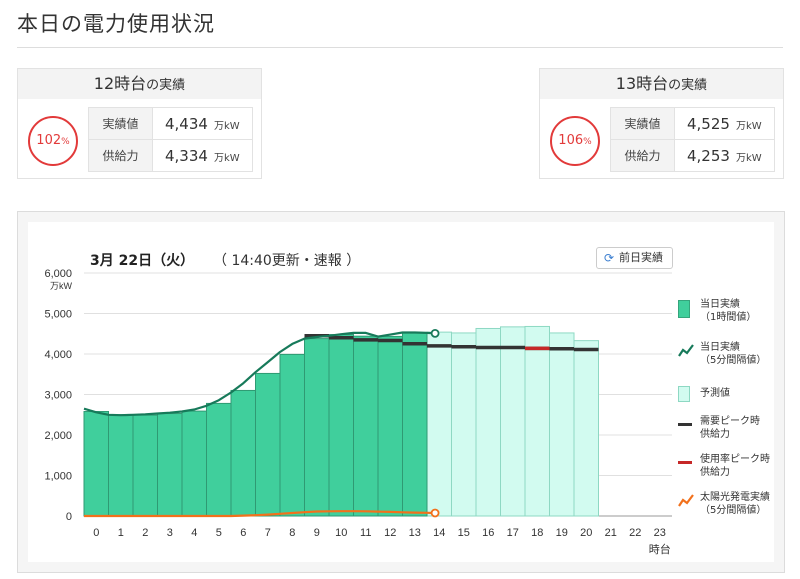  What do you see at coordinates (61, 286) in the screenshot?
I see `y-axis-unit: 万kW` at bounding box center [61, 286].